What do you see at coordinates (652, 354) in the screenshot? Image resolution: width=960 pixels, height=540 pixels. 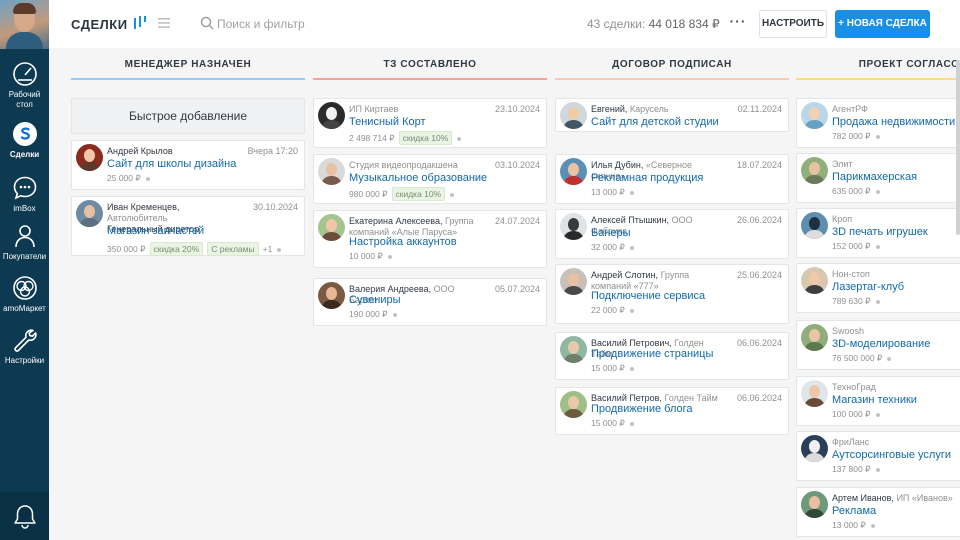 I see `deal-title-link: Продвижение страницы` at bounding box center [652, 354].